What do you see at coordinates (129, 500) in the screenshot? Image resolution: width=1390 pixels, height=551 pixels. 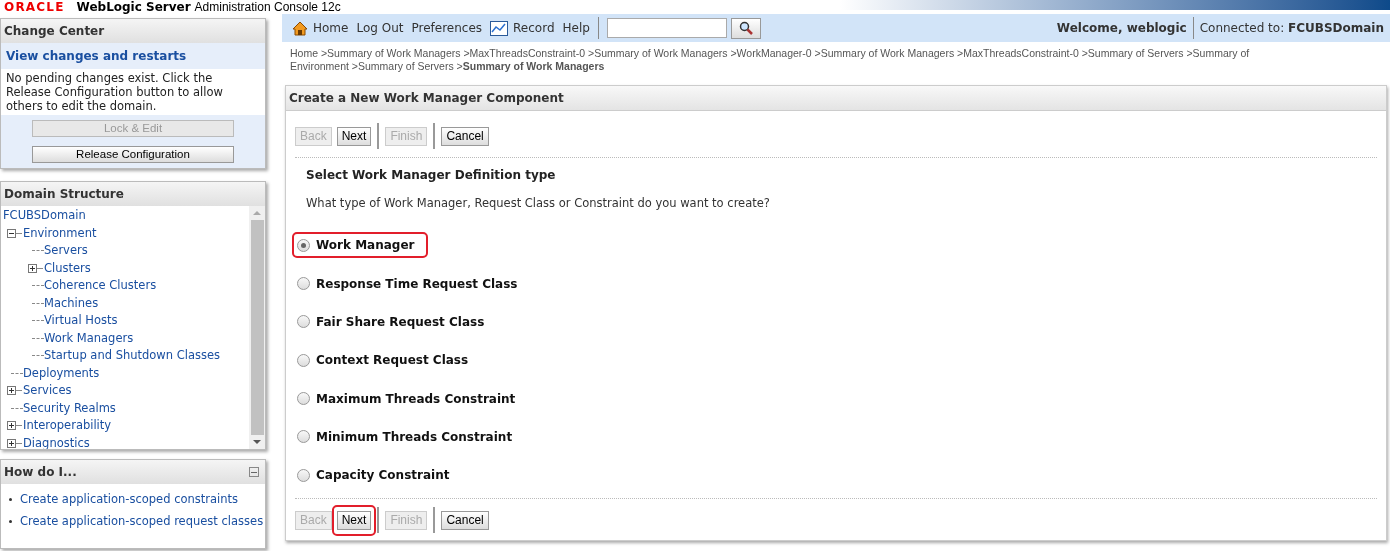 I see `help-link: Create application-scoped constraints` at bounding box center [129, 500].